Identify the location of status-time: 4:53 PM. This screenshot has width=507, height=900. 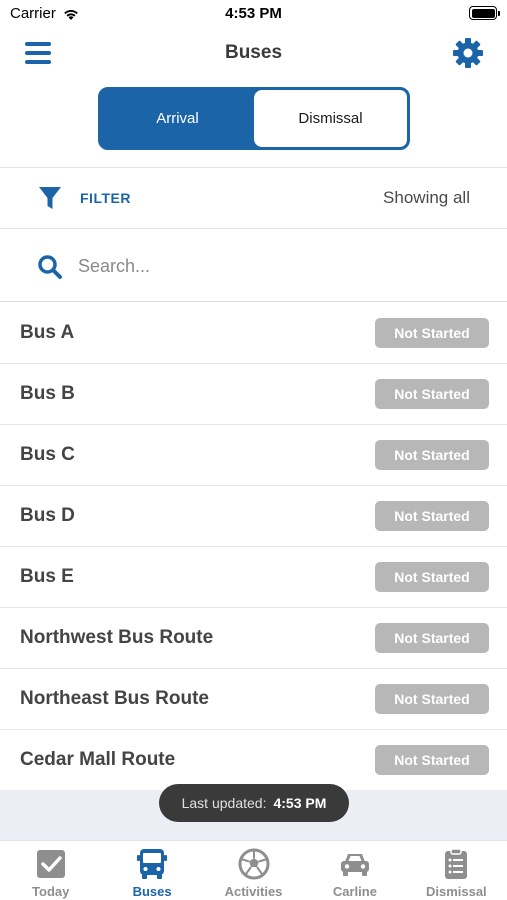
(253, 13).